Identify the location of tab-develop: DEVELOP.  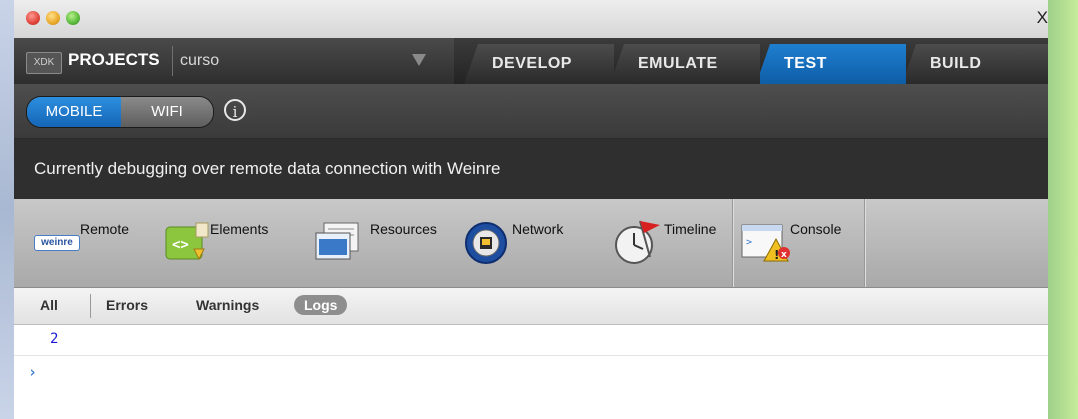
(539, 64).